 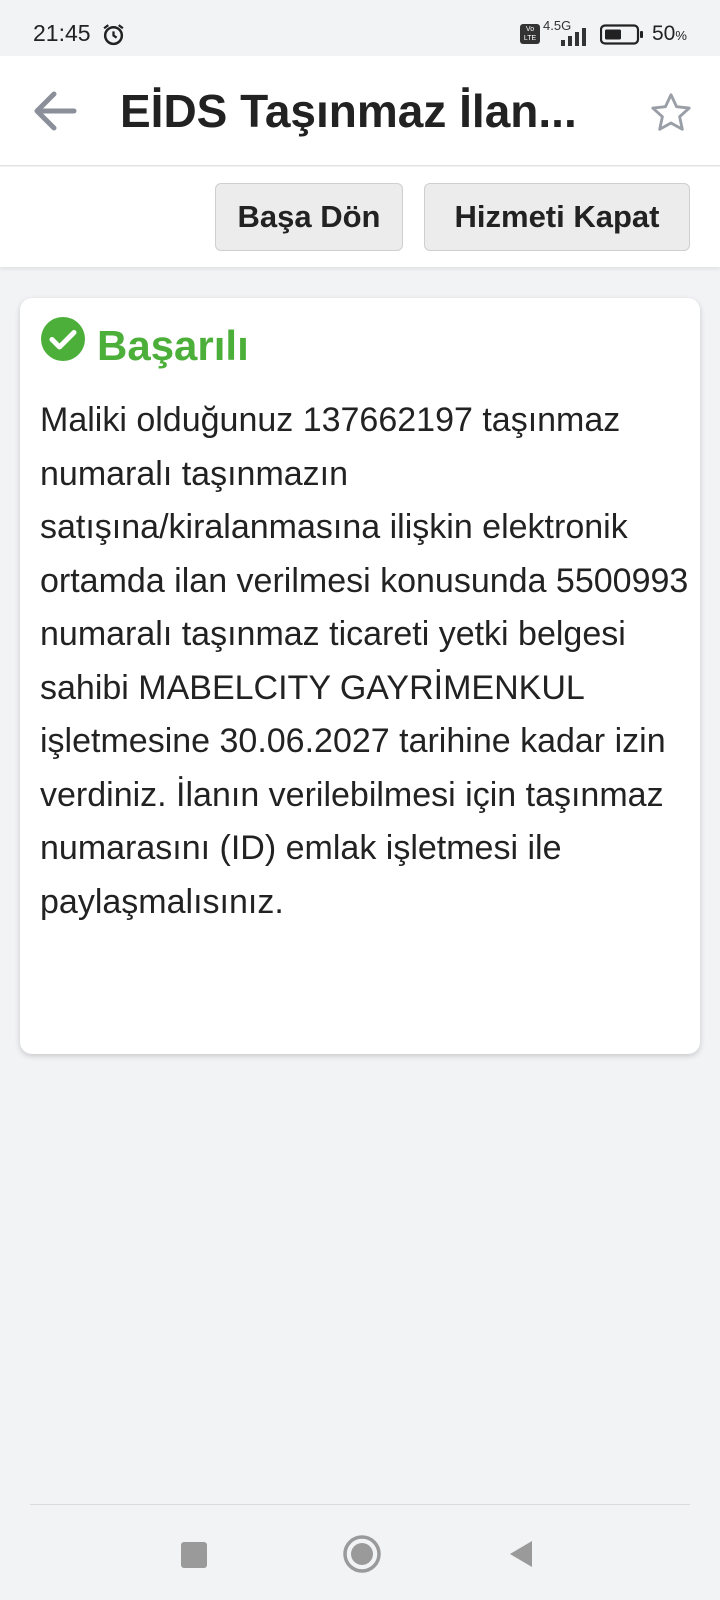 I want to click on star-outline-icon, so click(x=671, y=112).